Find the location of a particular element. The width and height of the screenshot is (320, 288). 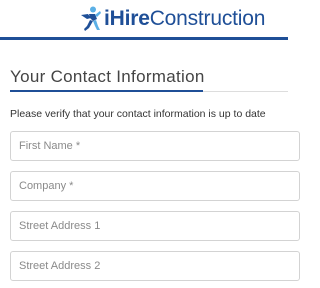

ihire-construction-logo: iHireConstruction is located at coordinates (171, 19).